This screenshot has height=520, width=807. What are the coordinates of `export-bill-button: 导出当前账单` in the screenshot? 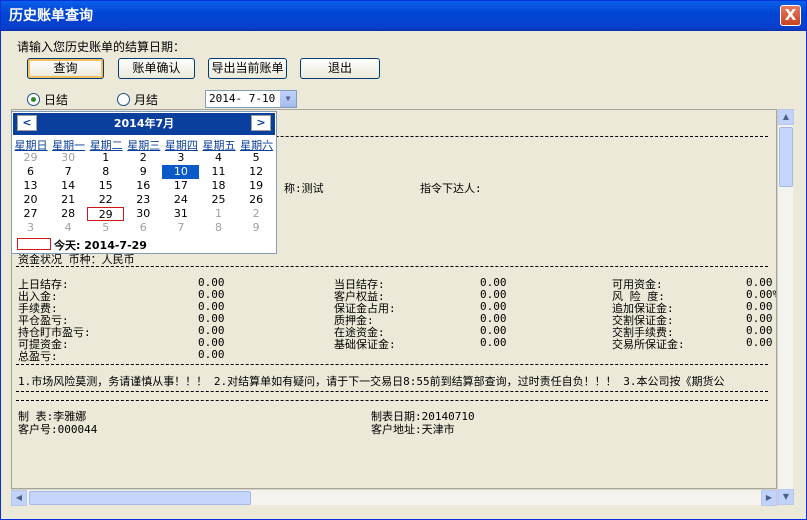 It's located at (247, 68).